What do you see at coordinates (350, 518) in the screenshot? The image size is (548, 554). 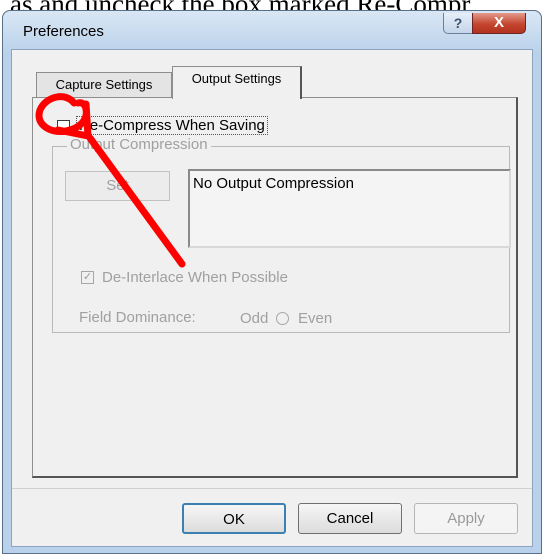 I see `cancel-button: Cancel` at bounding box center [350, 518].